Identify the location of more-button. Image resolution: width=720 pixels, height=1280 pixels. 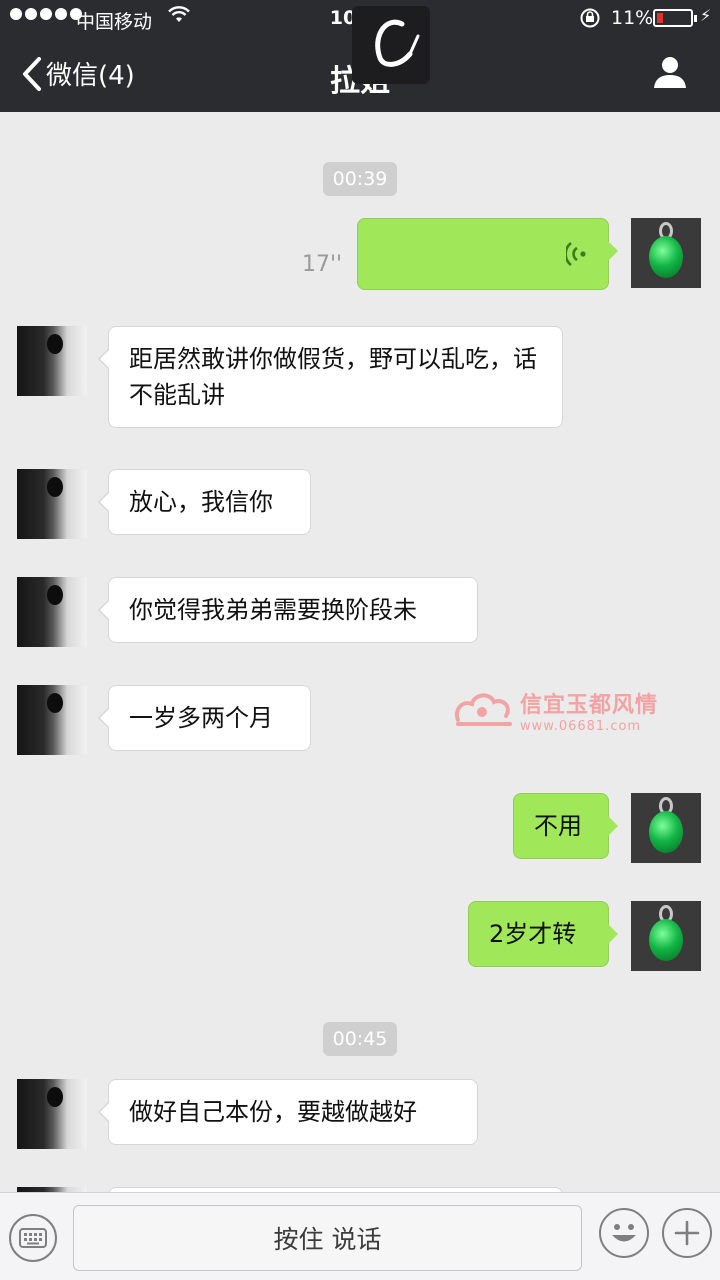
(687, 1233).